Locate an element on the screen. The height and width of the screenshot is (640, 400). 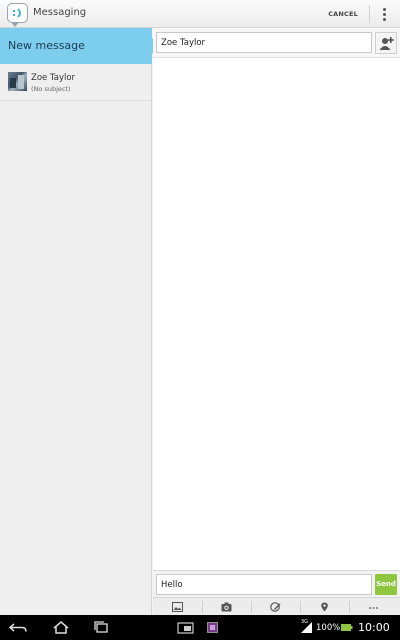
conversation-subject: (No subject) is located at coordinates (51, 89).